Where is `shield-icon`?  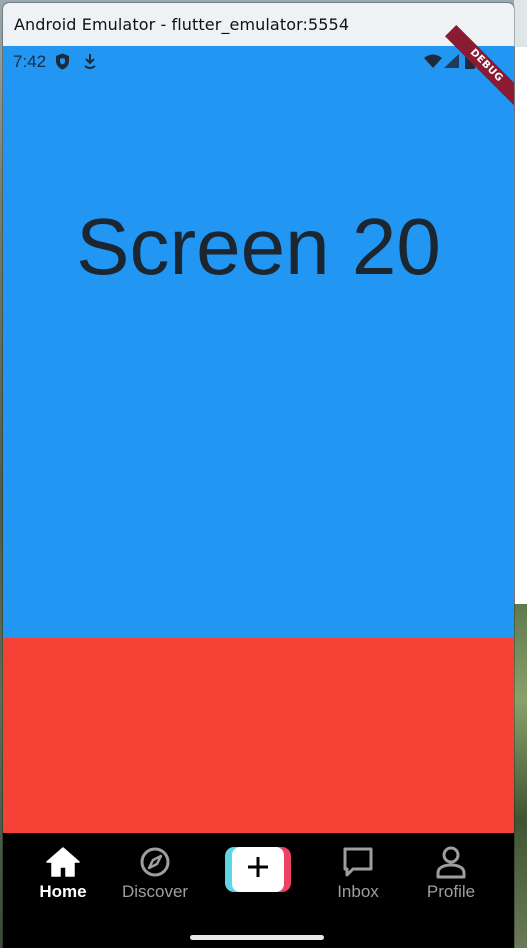 shield-icon is located at coordinates (62, 61).